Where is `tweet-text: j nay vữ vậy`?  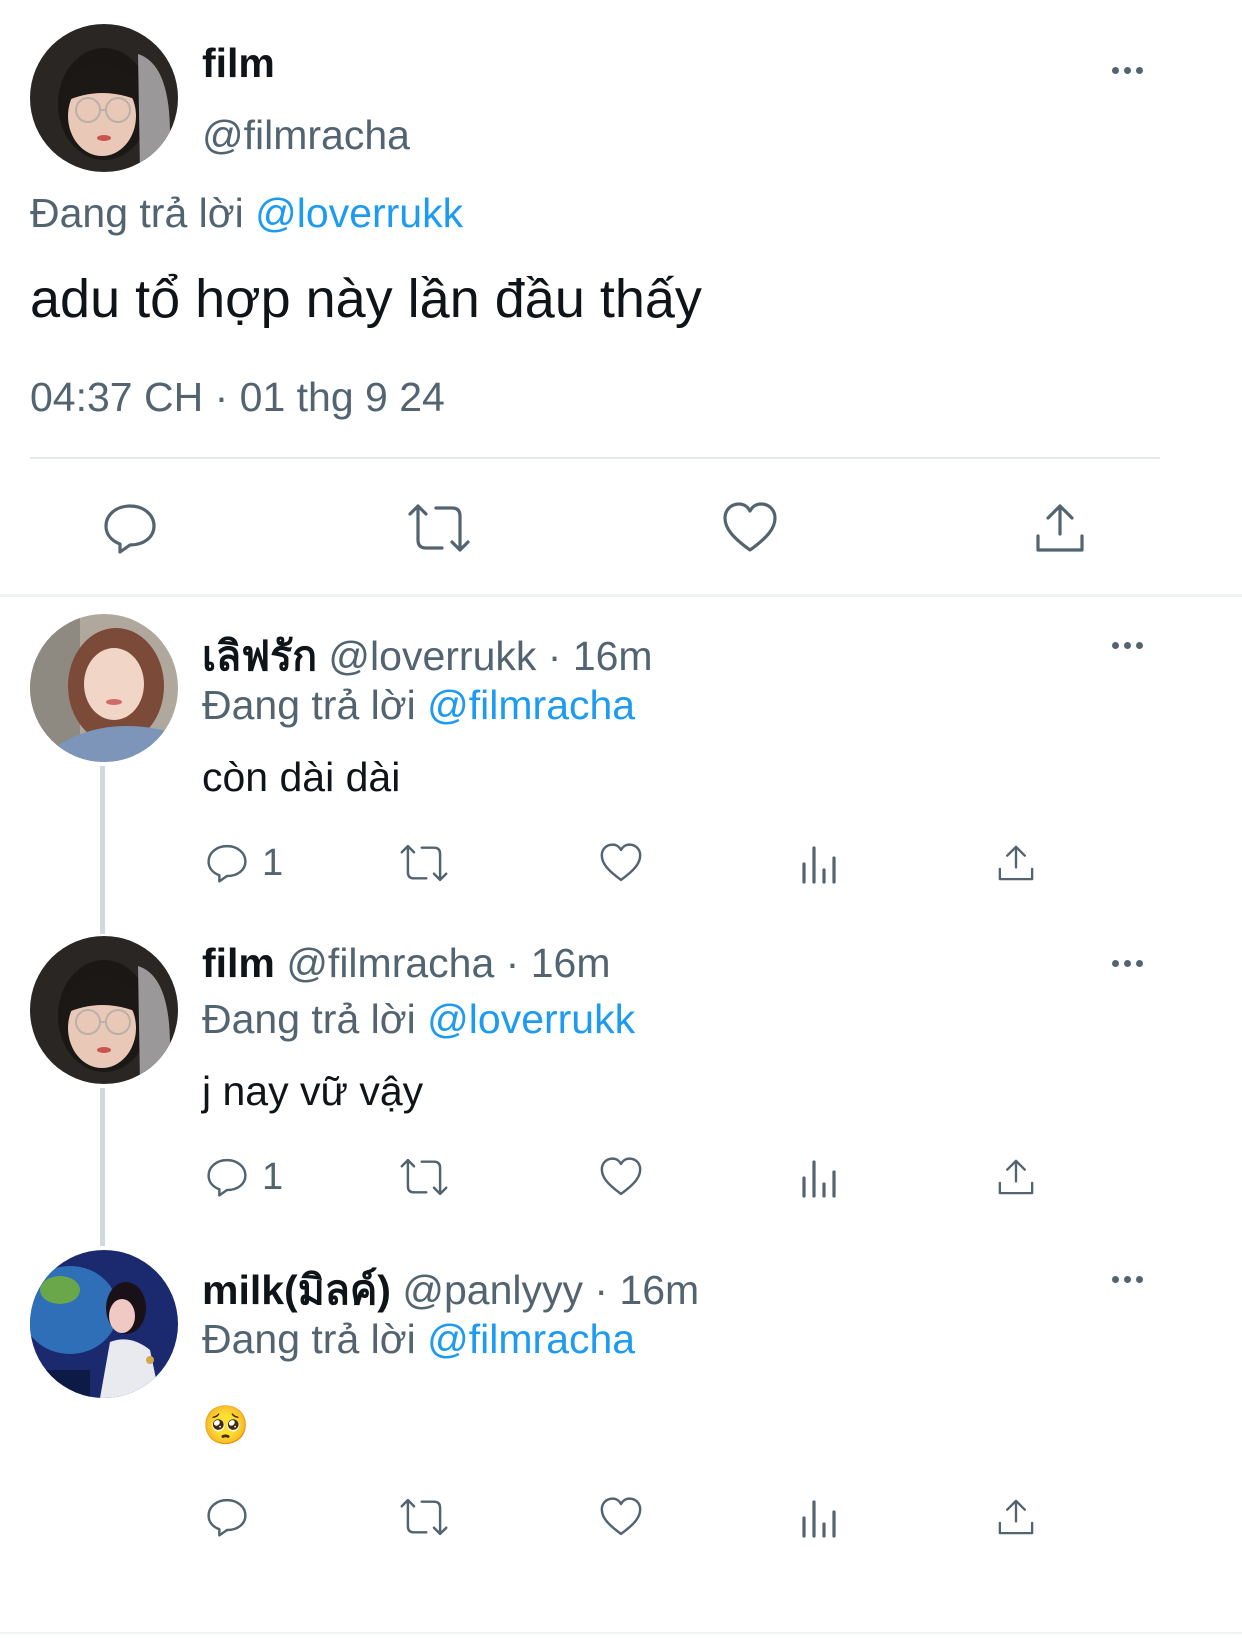
tweet-text: j nay vữ vậy is located at coordinates (313, 1091).